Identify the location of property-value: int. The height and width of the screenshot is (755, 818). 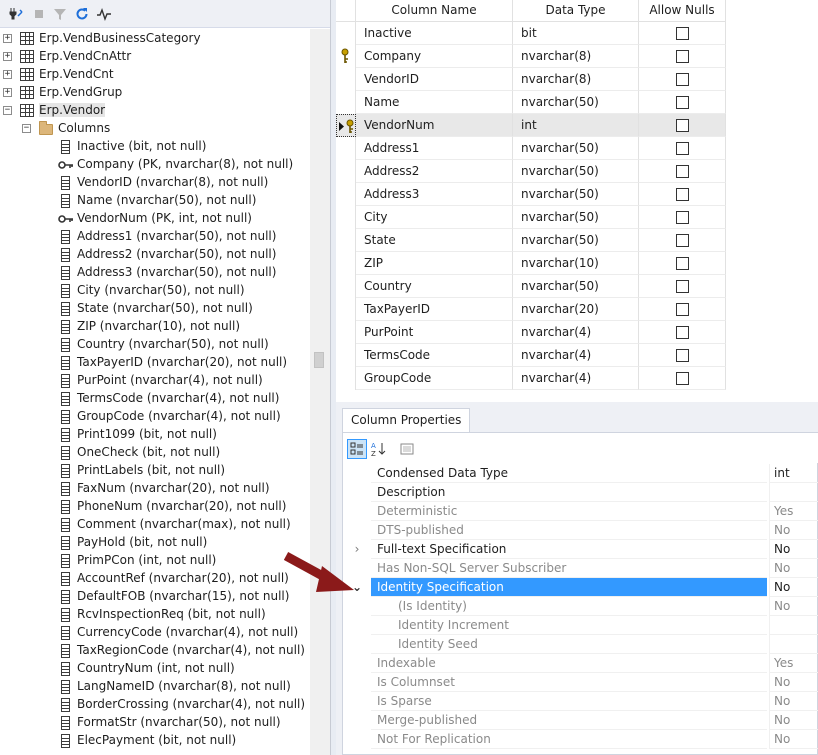
(793, 473).